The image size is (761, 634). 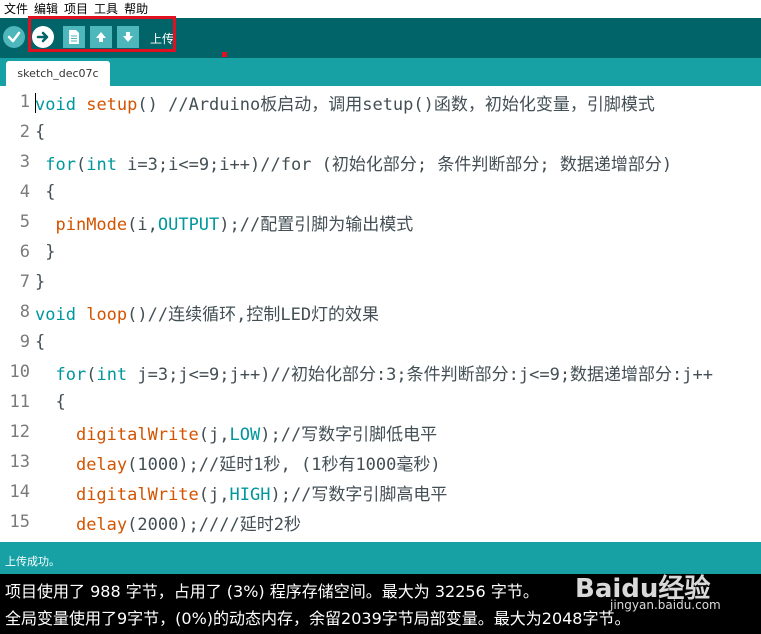 What do you see at coordinates (24, 102) in the screenshot?
I see `line-number: 1` at bounding box center [24, 102].